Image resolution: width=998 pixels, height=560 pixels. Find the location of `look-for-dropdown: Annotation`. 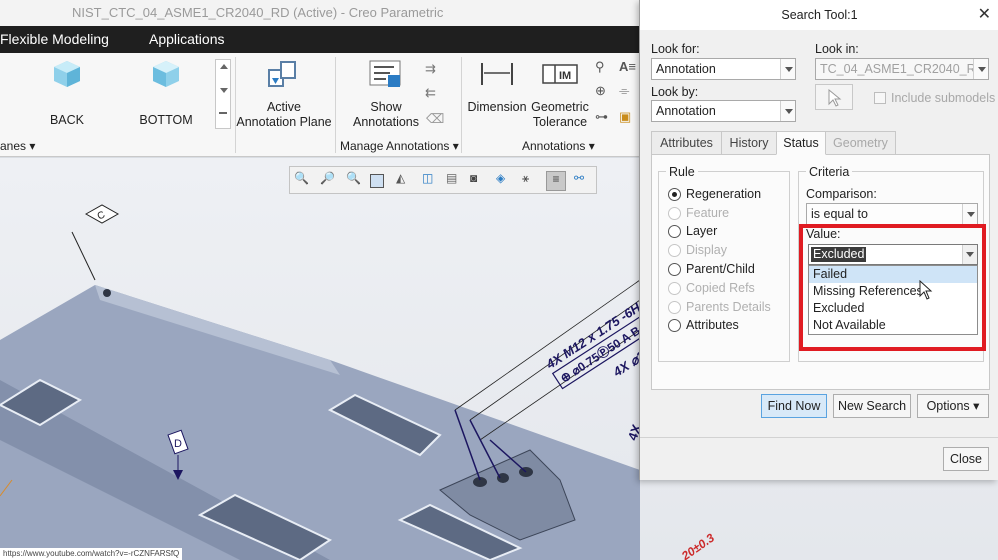

look-for-dropdown: Annotation is located at coordinates (723, 69).